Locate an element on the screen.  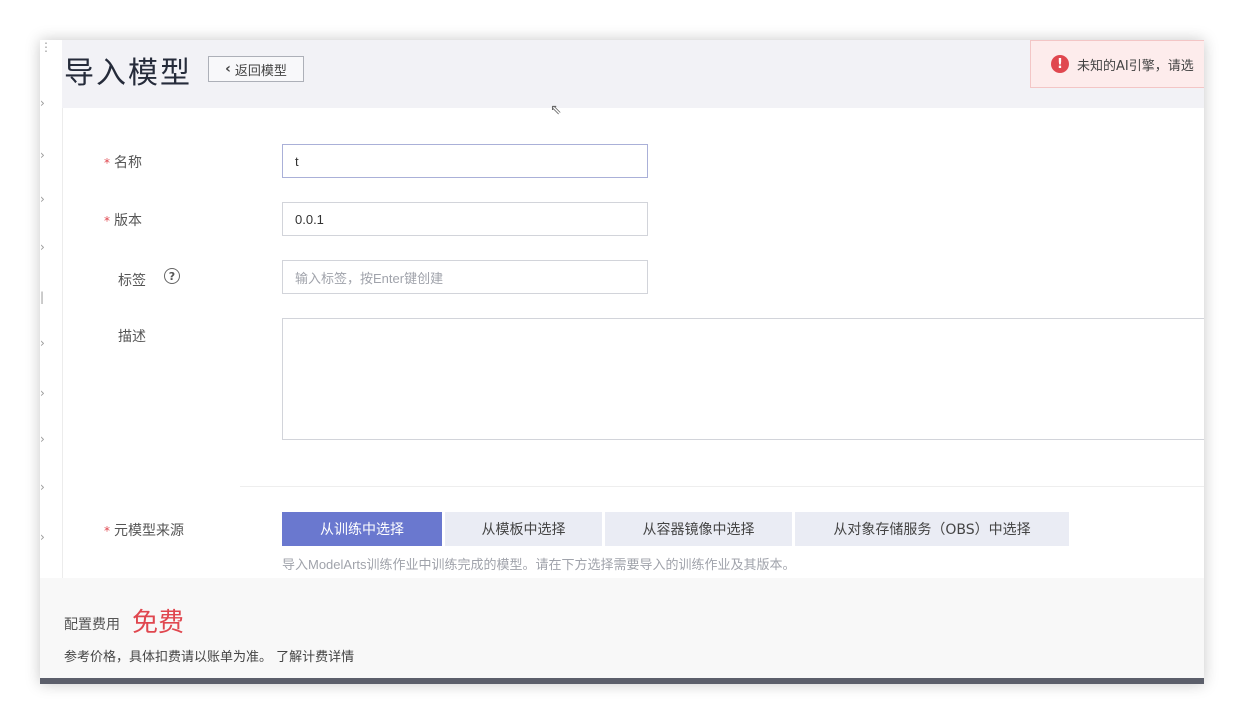
billing-details-link: 了解计费详情 is located at coordinates (315, 657).